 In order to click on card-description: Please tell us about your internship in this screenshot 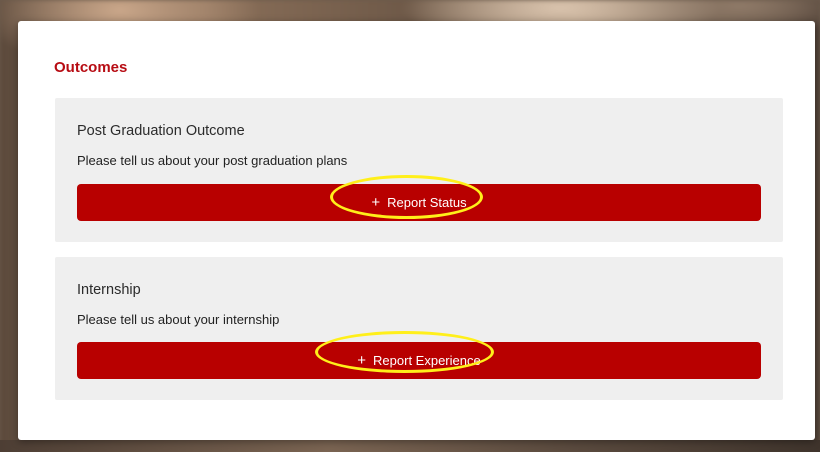, I will do `click(178, 319)`.